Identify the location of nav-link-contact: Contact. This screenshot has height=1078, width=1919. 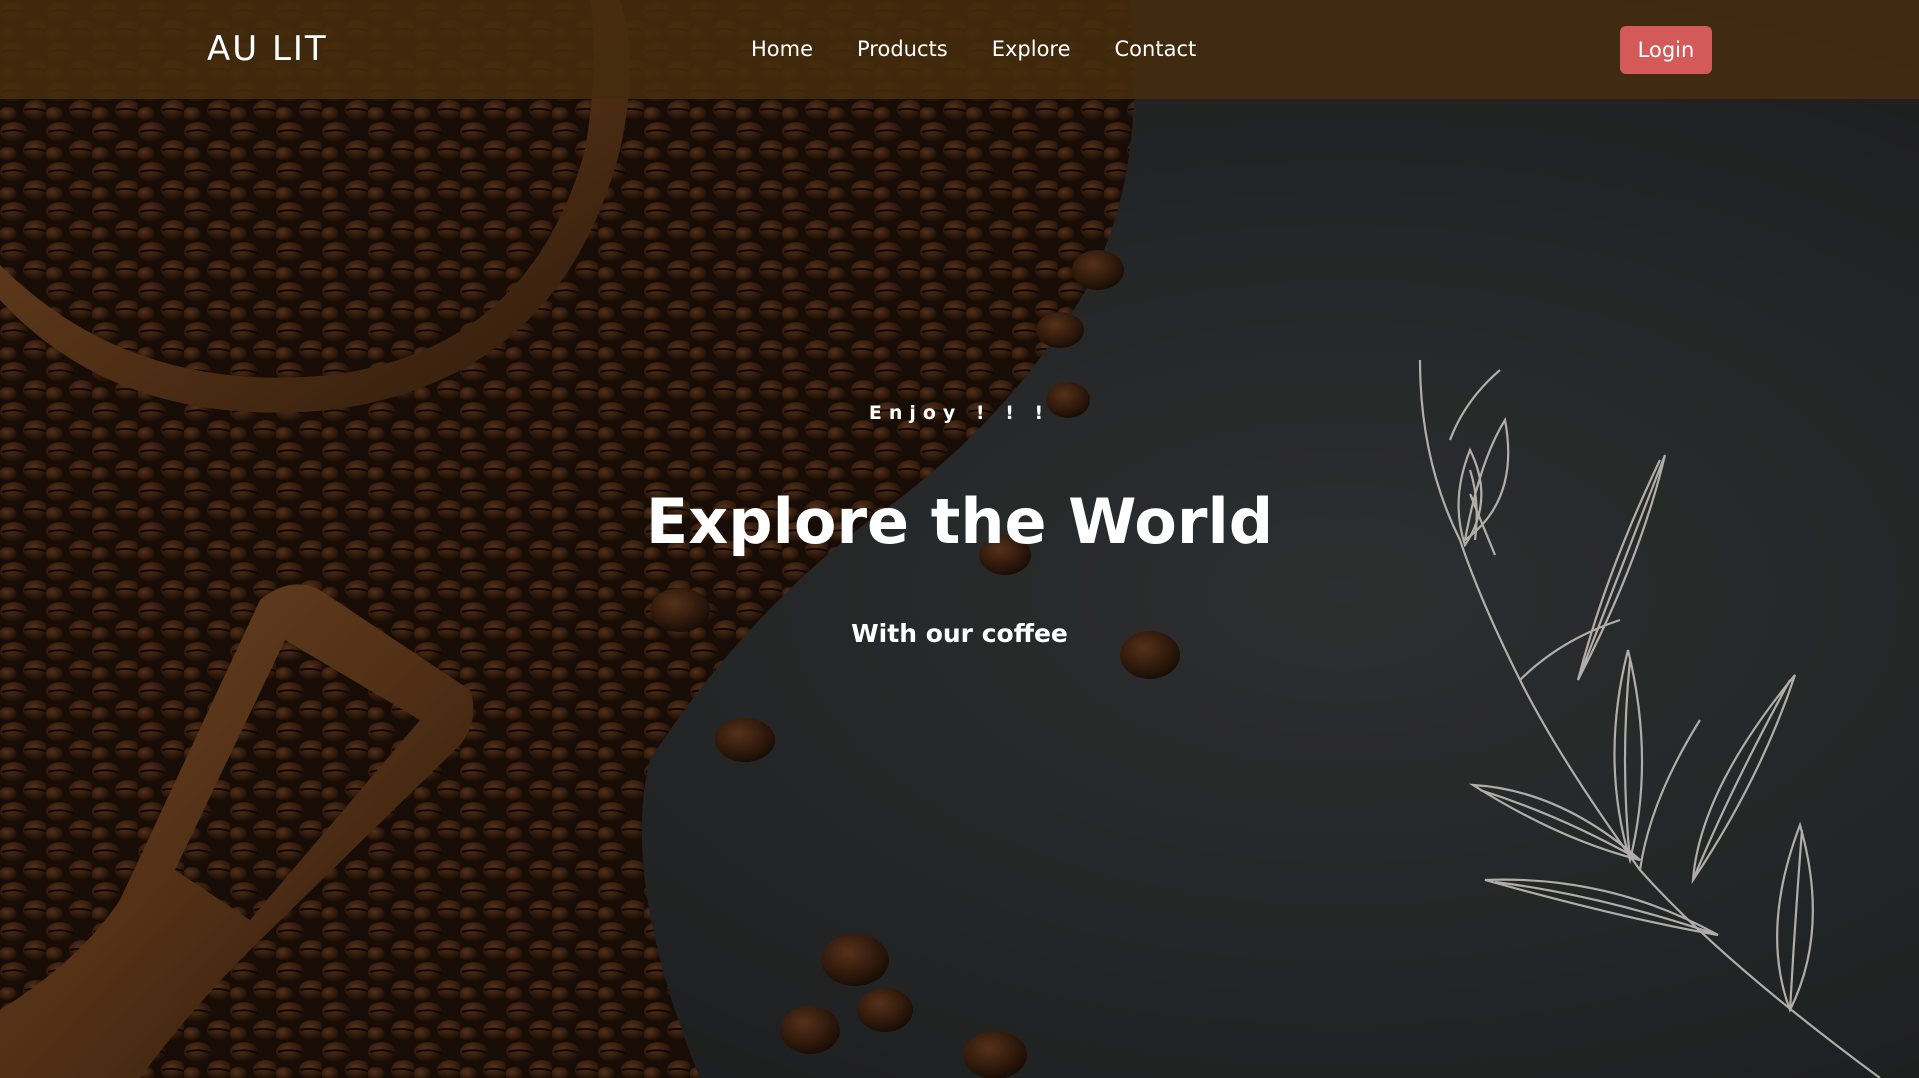
(1156, 49).